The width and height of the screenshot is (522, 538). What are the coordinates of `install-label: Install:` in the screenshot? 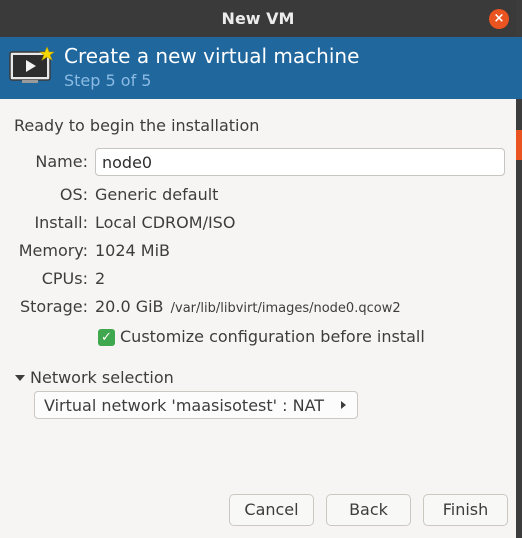 It's located at (61, 222).